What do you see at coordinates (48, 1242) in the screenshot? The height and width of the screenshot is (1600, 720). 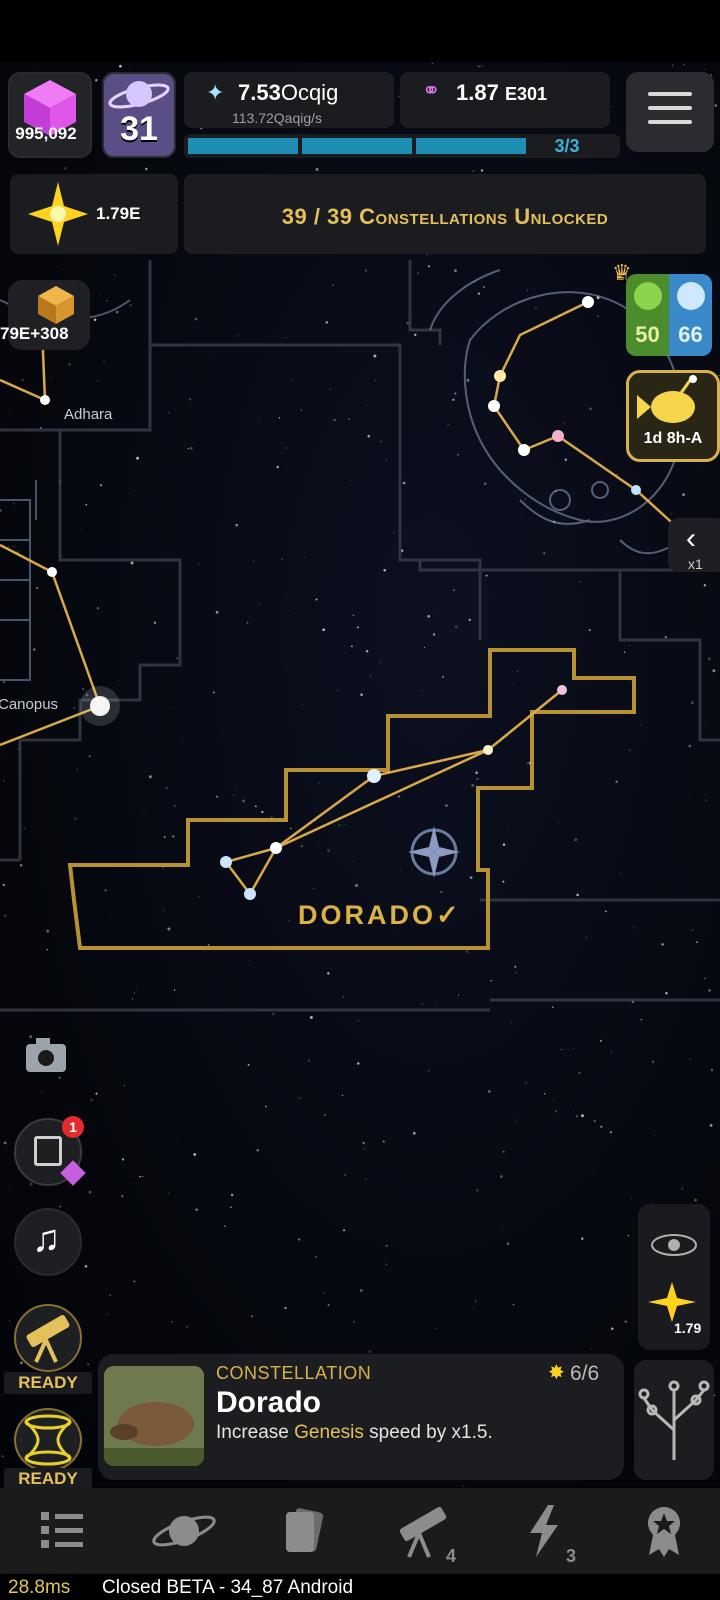 I see `music-button: ♫` at bounding box center [48, 1242].